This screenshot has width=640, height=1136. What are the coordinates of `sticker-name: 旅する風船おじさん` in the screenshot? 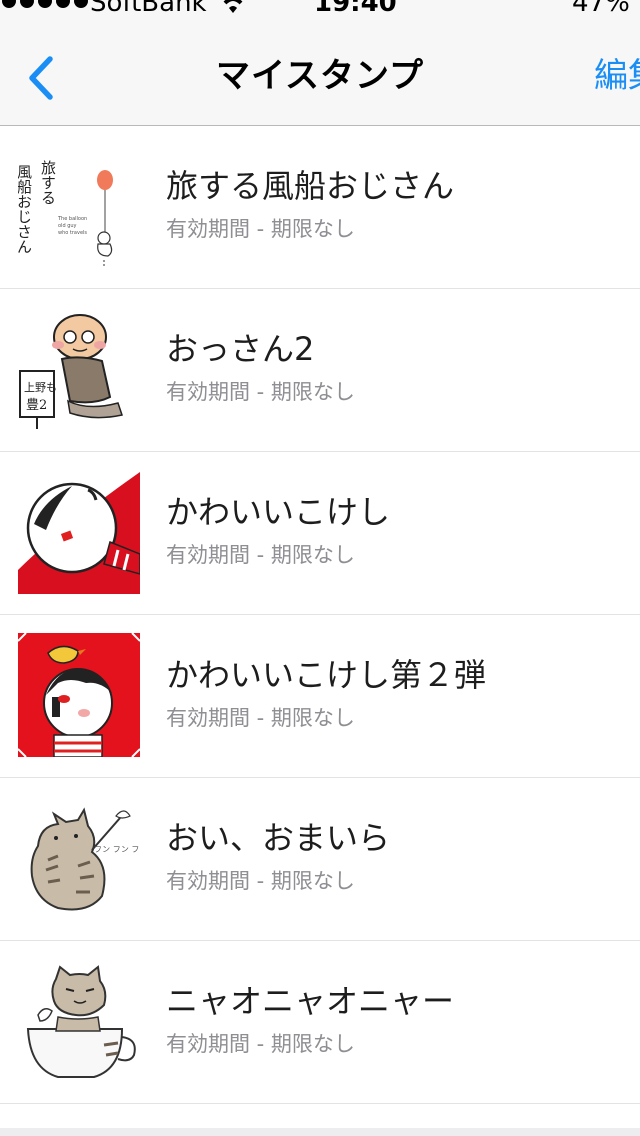 It's located at (310, 186).